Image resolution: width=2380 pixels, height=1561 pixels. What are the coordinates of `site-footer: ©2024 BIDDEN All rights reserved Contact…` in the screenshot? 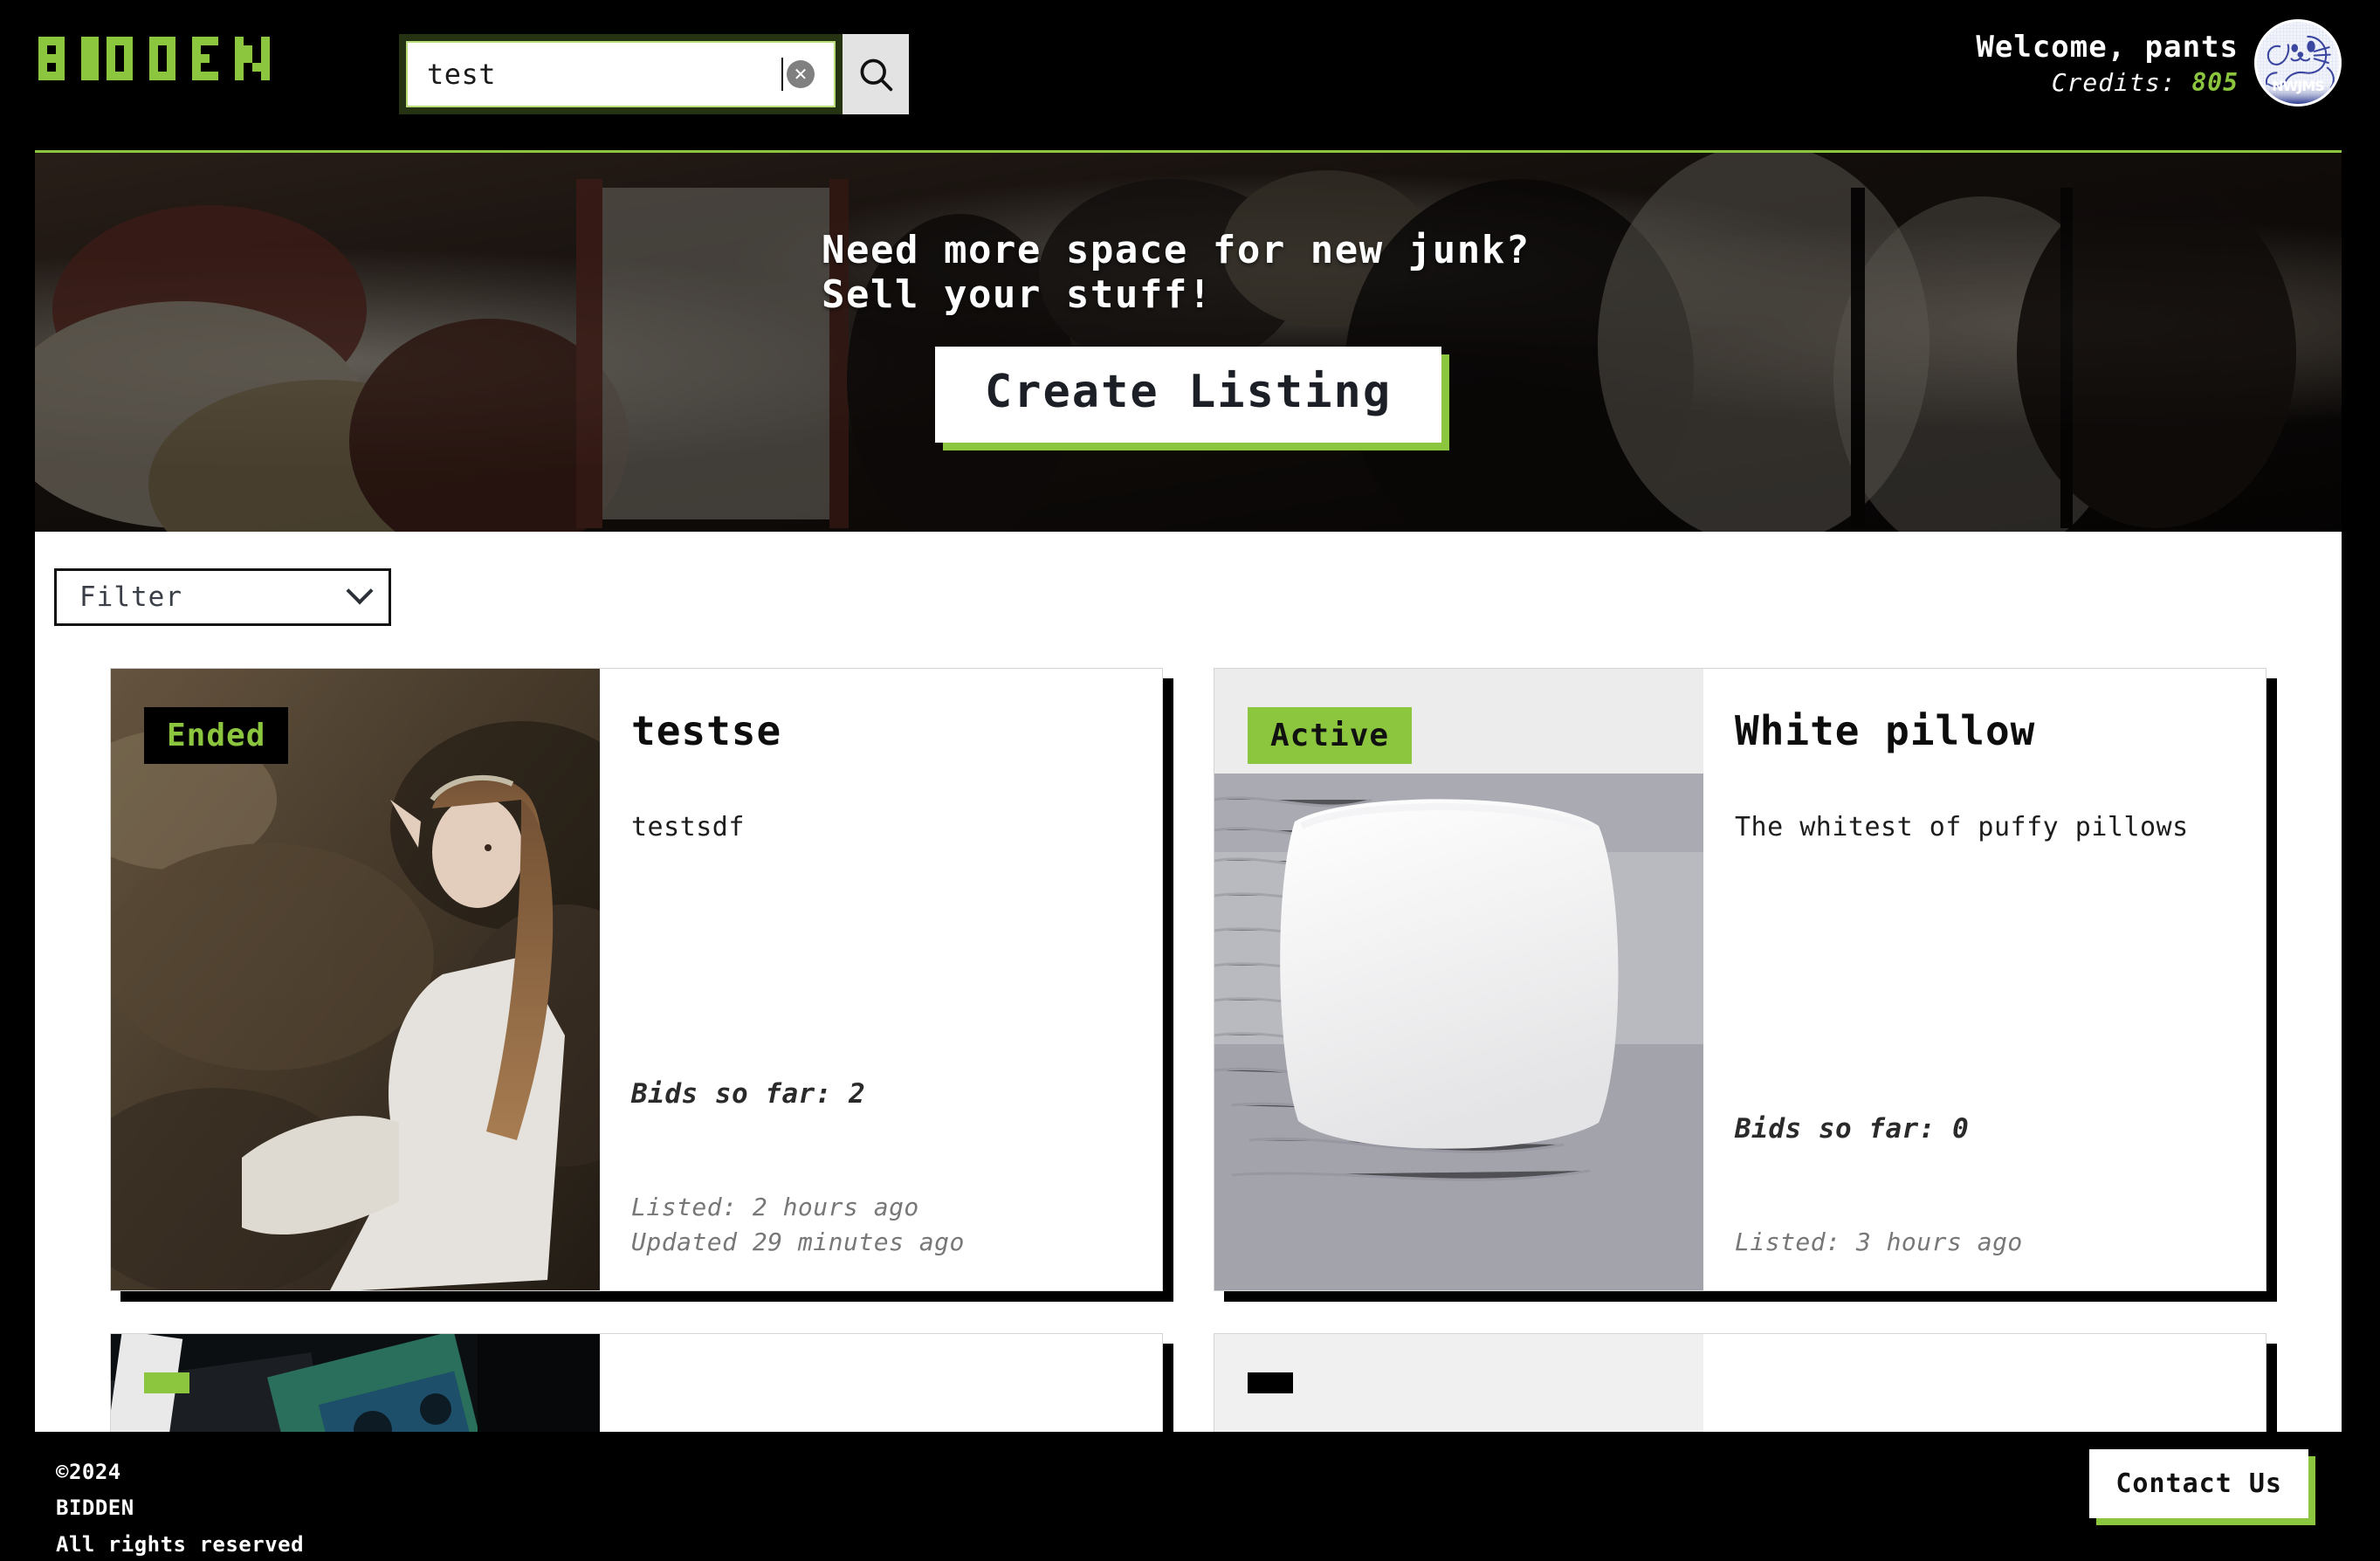 It's located at (1190, 1496).